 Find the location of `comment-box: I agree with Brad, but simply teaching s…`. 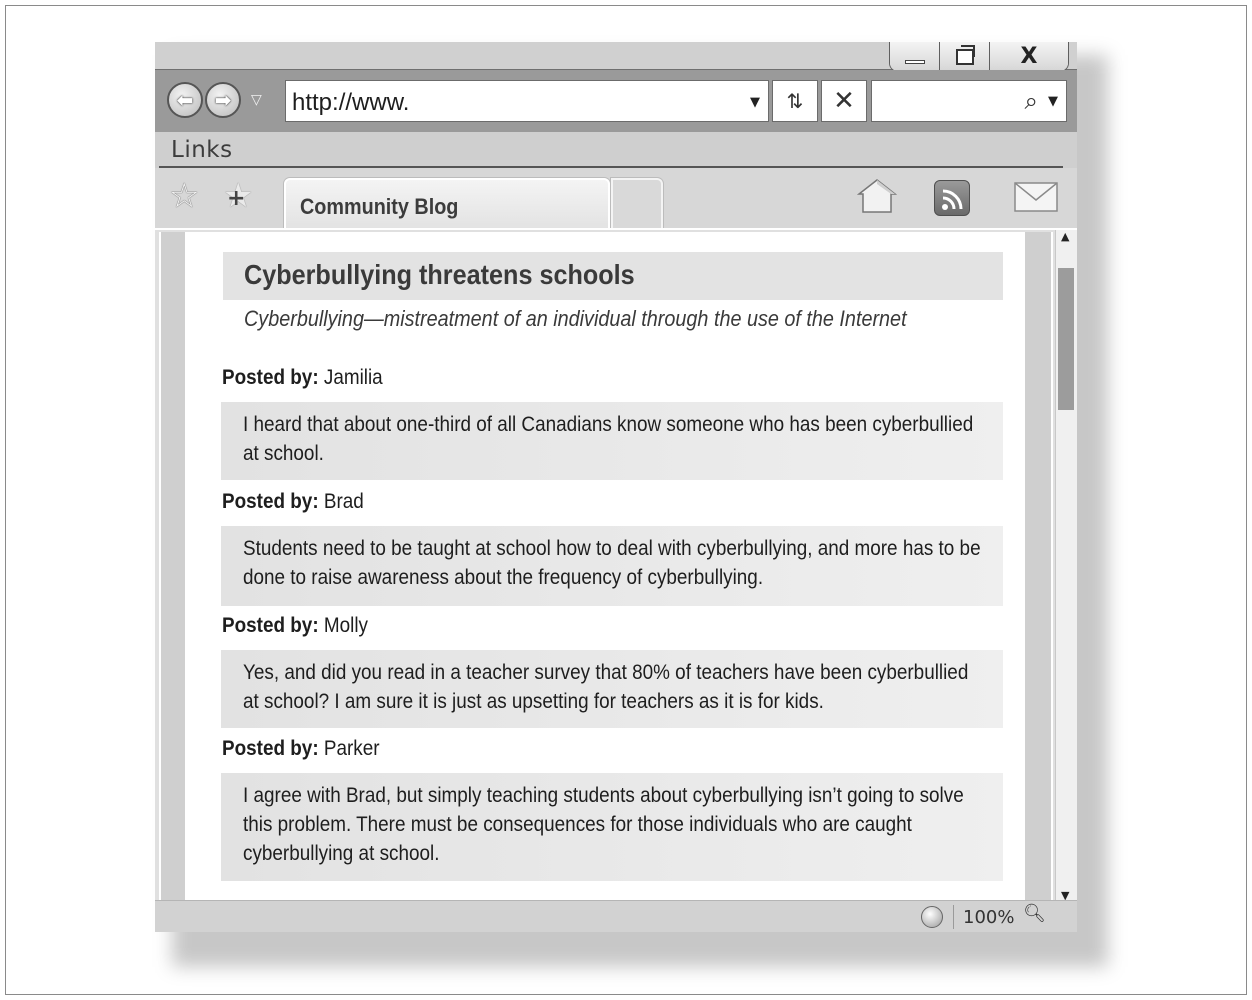

comment-box: I agree with Brad, but simply teaching s… is located at coordinates (612, 827).